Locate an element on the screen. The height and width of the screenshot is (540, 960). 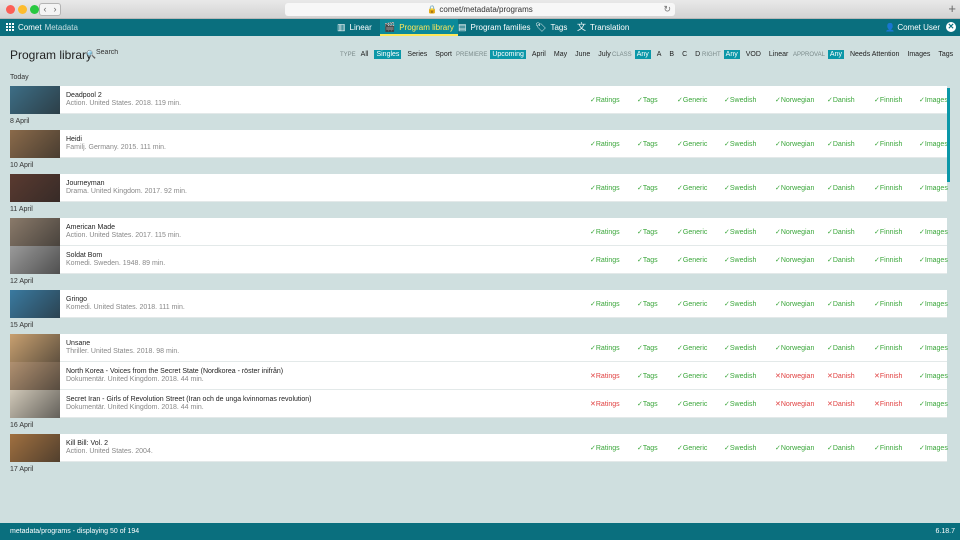
nav-program-library: 🎬 Program library is located at coordinates (419, 27).